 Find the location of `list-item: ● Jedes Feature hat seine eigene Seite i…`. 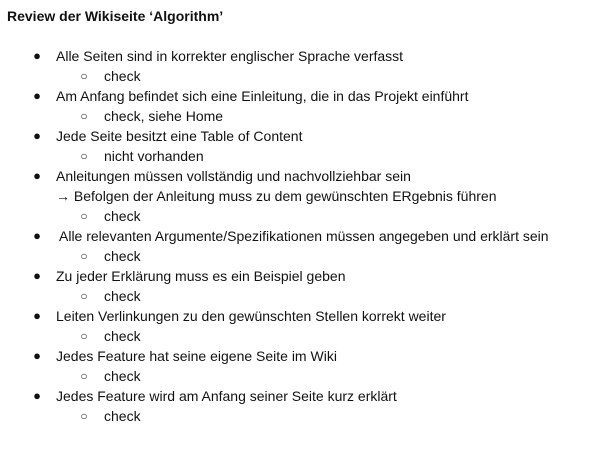

list-item: ● Jedes Feature hat seine eigene Seite i… is located at coordinates (296, 366).